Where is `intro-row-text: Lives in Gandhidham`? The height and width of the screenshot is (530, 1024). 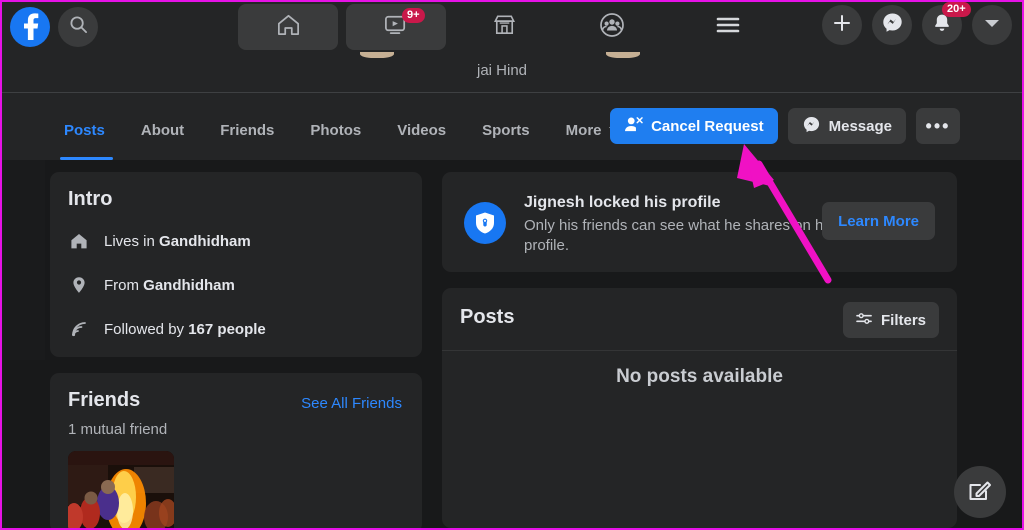 intro-row-text: Lives in Gandhidham is located at coordinates (177, 241).